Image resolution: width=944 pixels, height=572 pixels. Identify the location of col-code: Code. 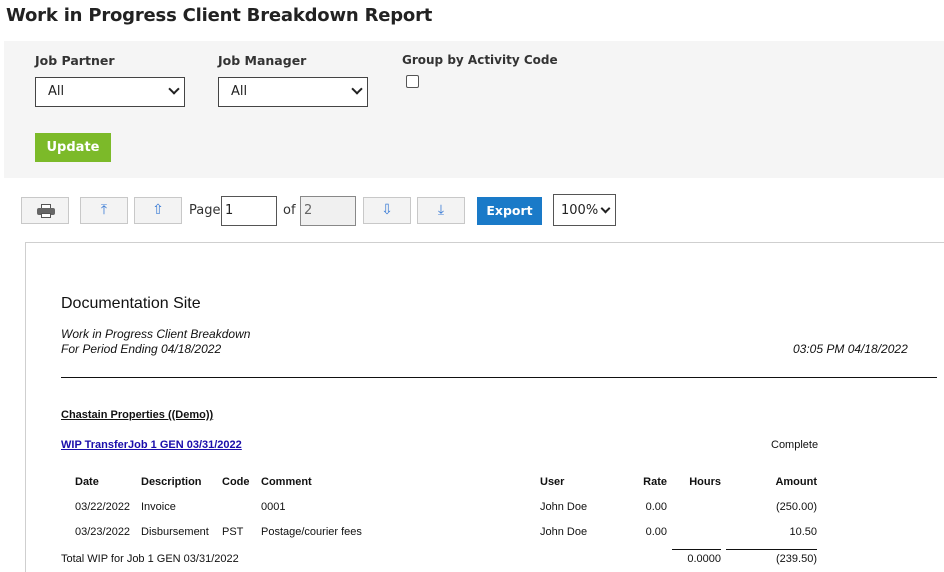
(236, 482).